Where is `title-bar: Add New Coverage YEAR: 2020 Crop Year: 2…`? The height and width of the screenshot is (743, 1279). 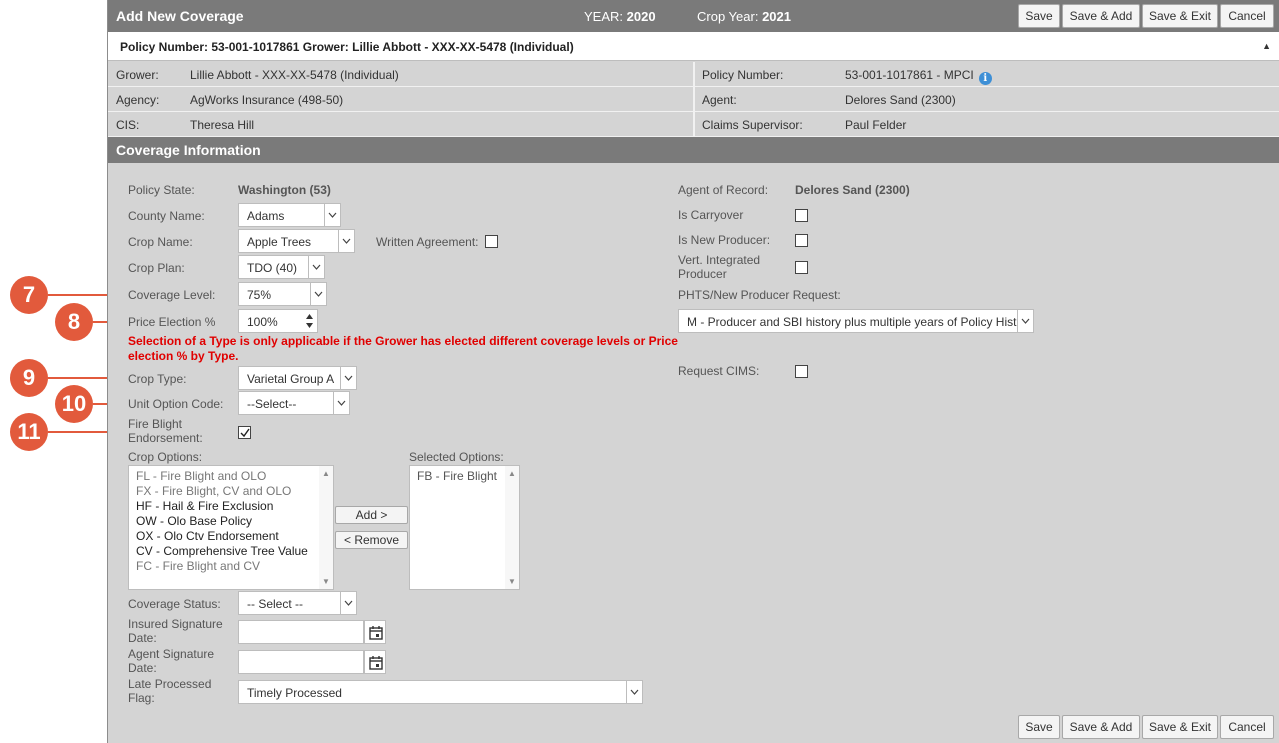
title-bar: Add New Coverage YEAR: 2020 Crop Year: 2… is located at coordinates (693, 16).